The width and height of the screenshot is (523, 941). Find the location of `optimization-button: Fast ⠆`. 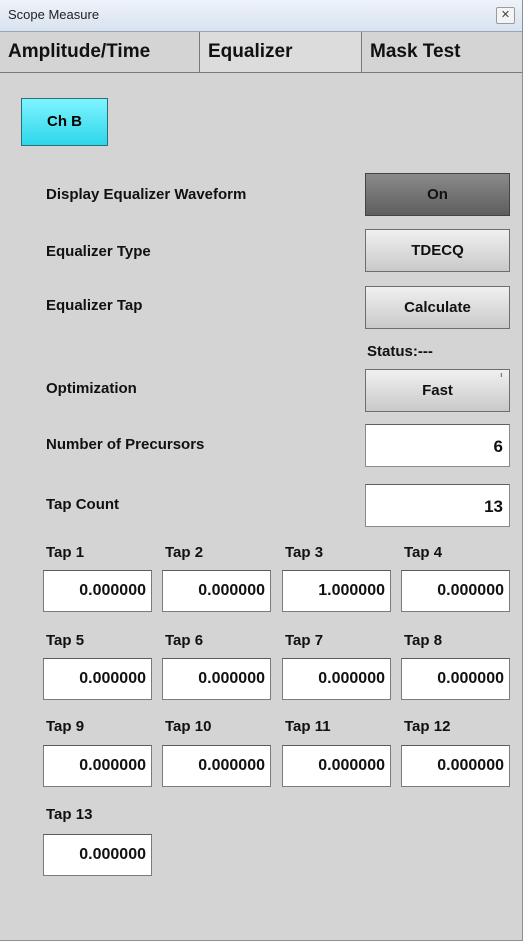

optimization-button: Fast ⠆ is located at coordinates (437, 390).